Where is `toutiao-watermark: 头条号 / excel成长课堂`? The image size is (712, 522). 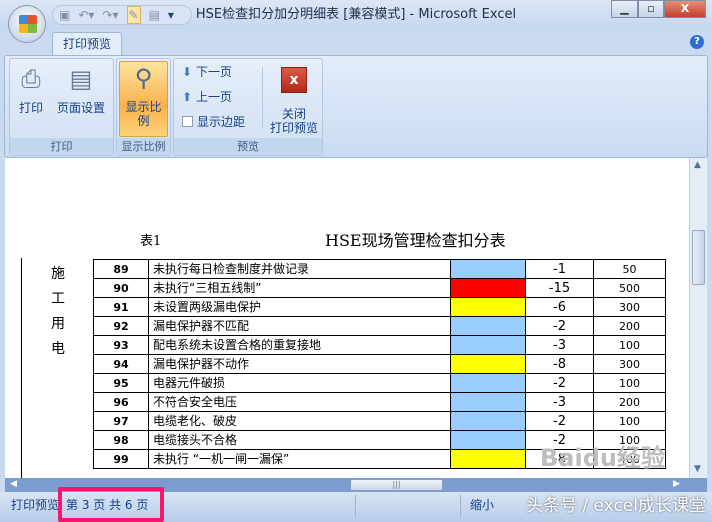
toutiao-watermark: 头条号 / excel成长课堂 is located at coordinates (616, 506).